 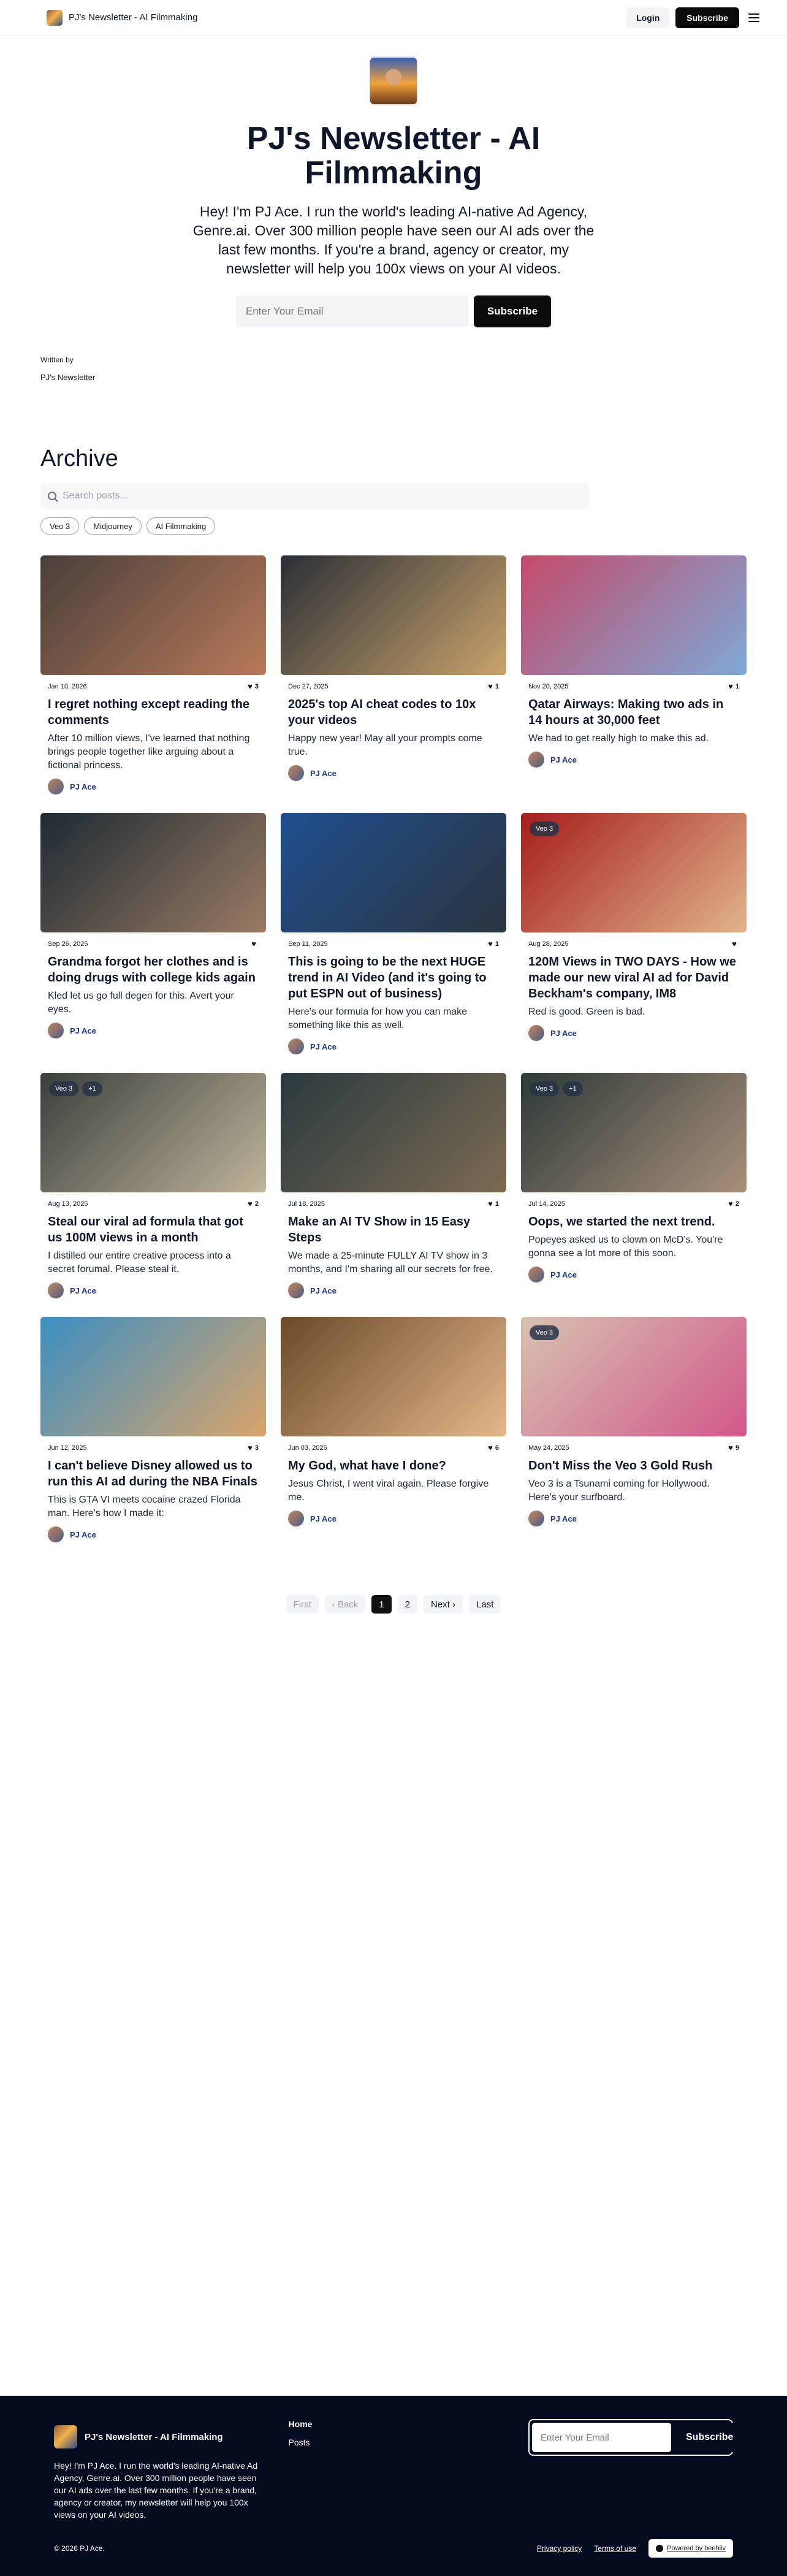 I want to click on first-page-button: First, so click(x=302, y=1604).